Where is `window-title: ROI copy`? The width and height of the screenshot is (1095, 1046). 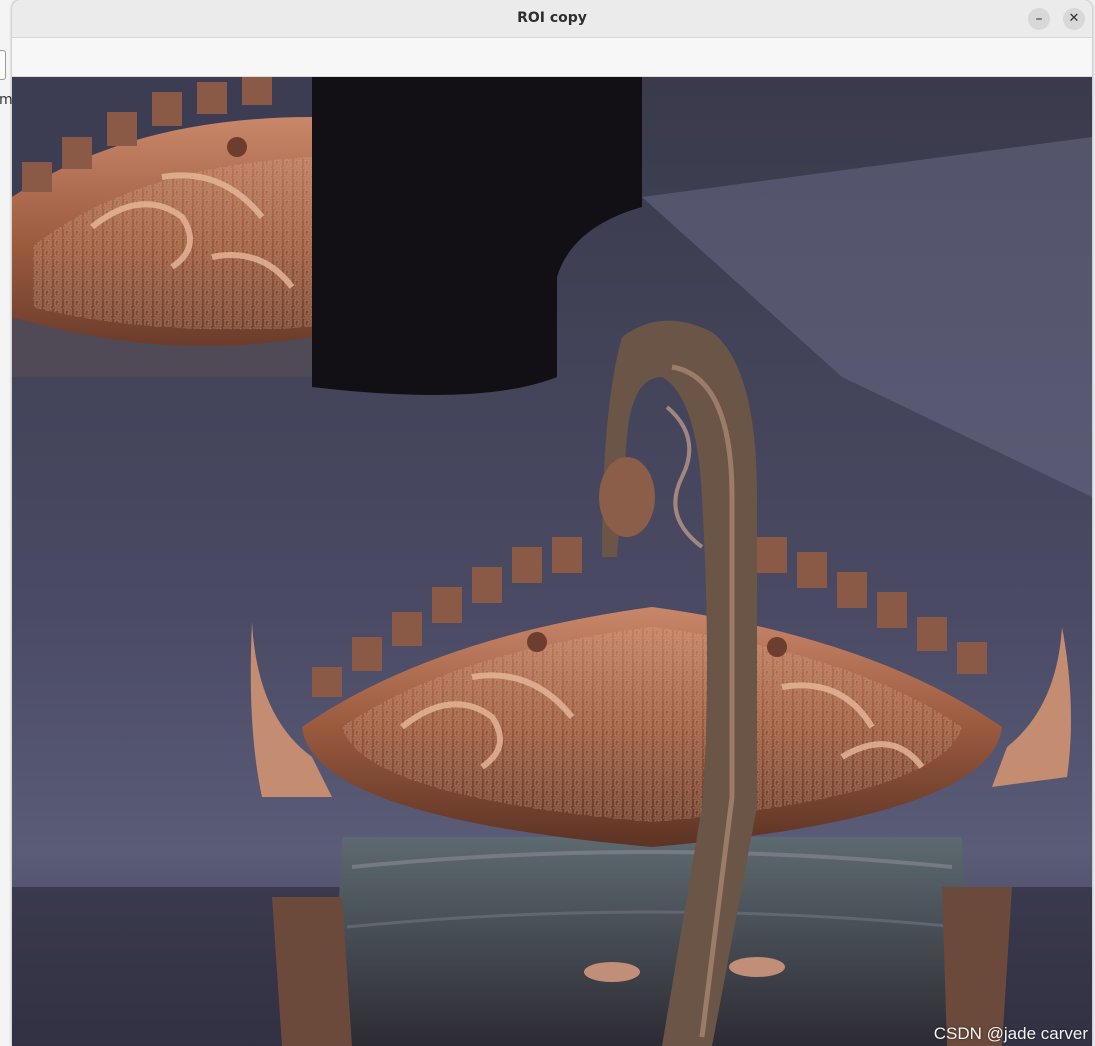 window-title: ROI copy is located at coordinates (552, 18).